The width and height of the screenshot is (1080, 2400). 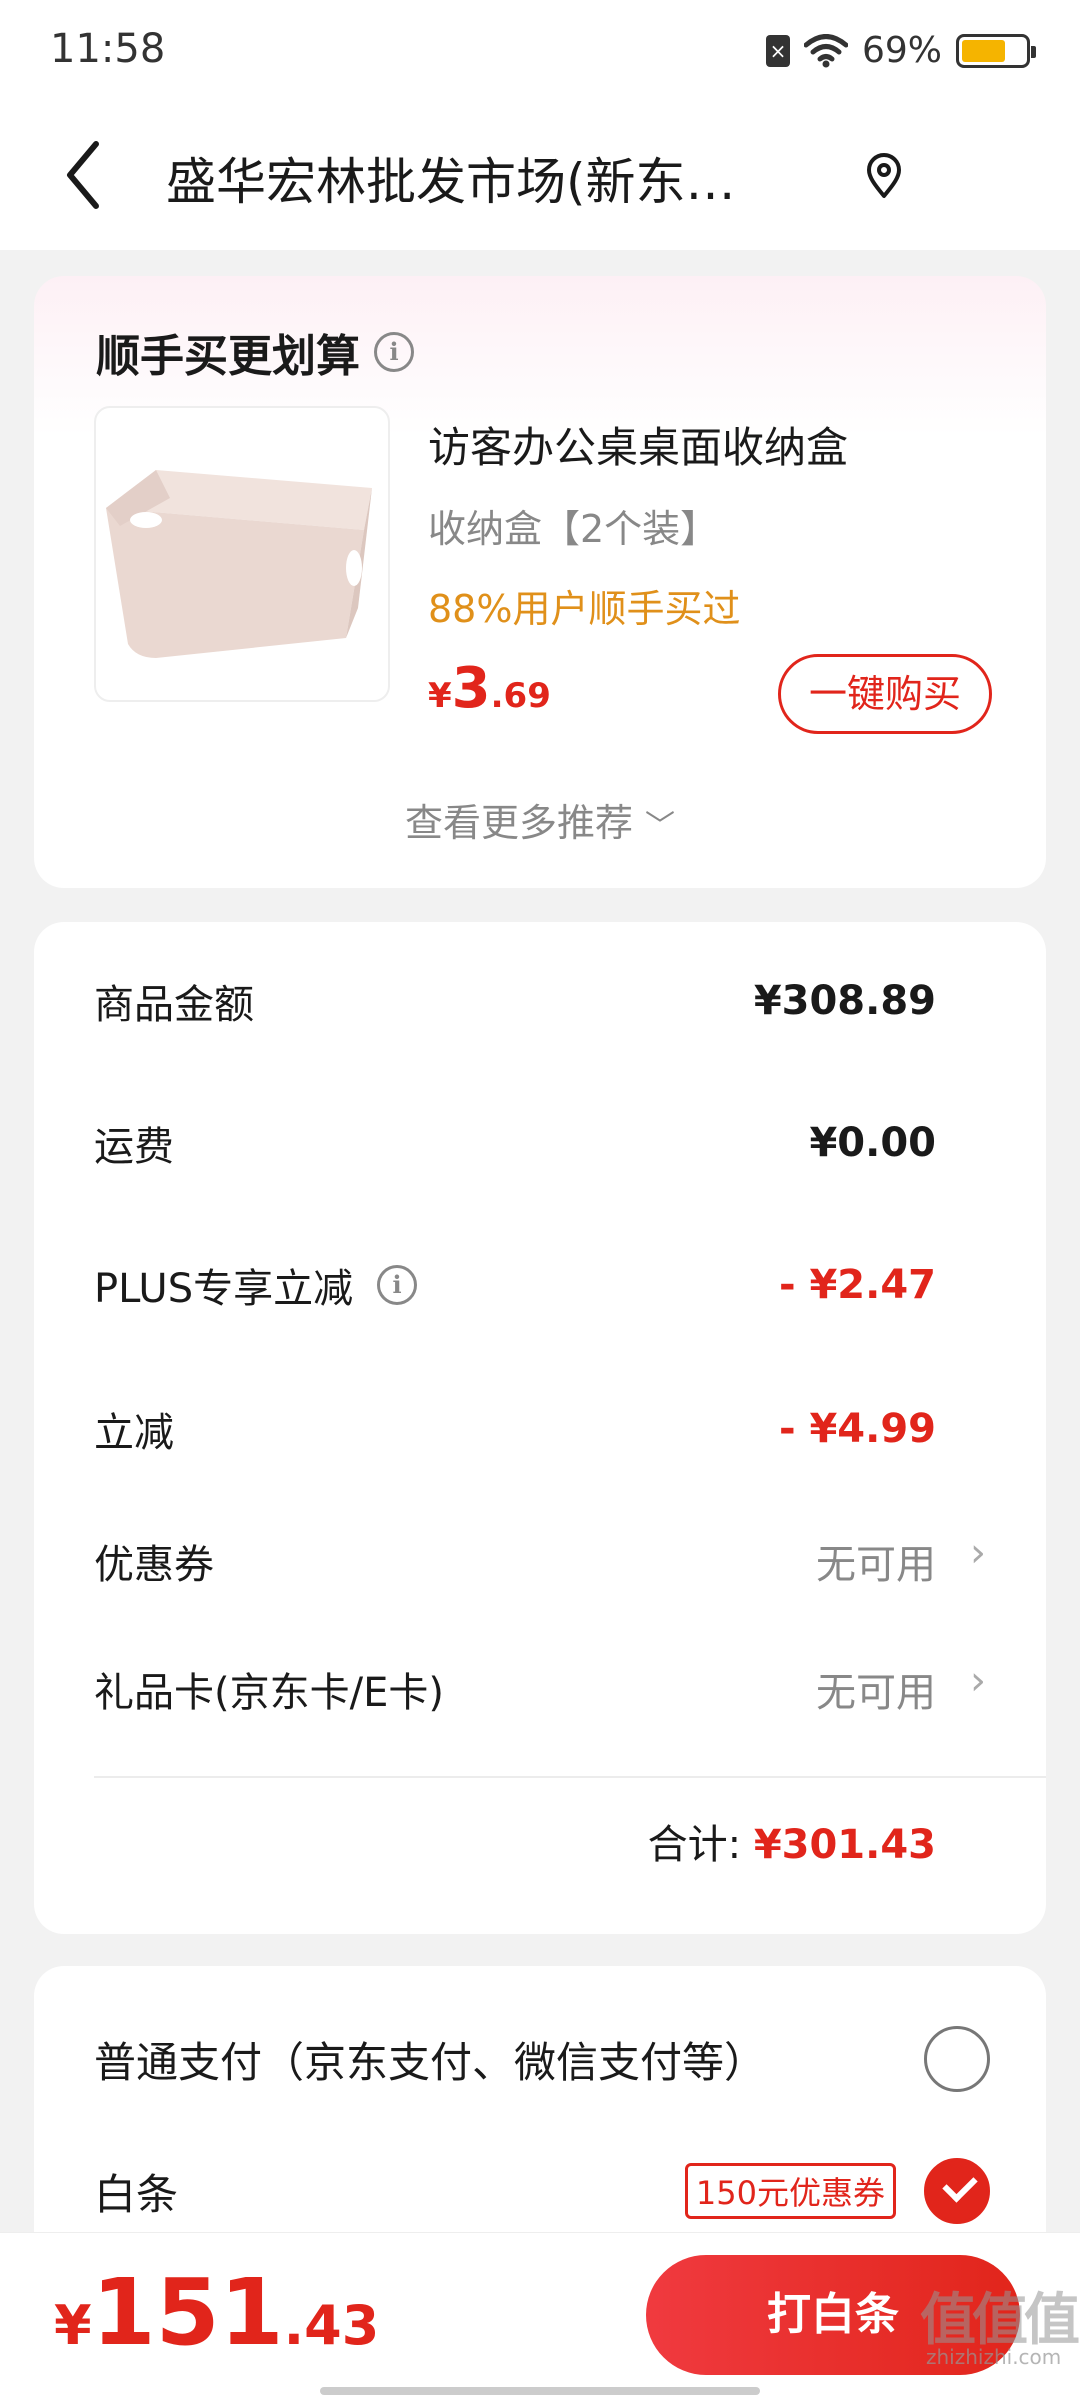 What do you see at coordinates (570, 1777) in the screenshot?
I see `divider` at bounding box center [570, 1777].